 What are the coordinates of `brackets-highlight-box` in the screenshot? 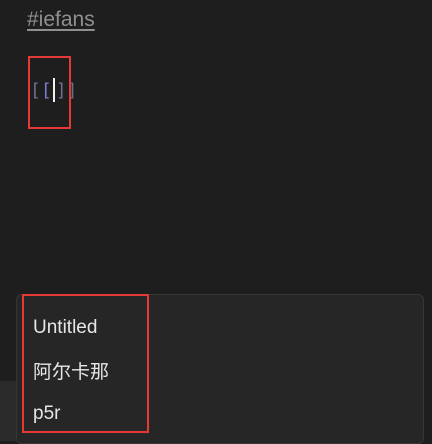 It's located at (49, 92).